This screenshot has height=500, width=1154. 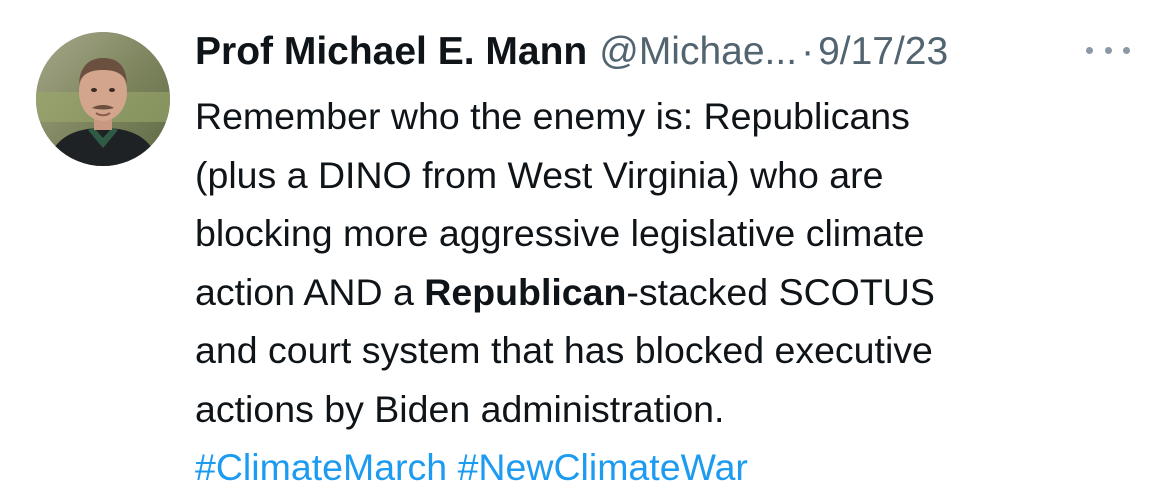 I want to click on tweet-text-segment: action AND a, so click(x=310, y=291).